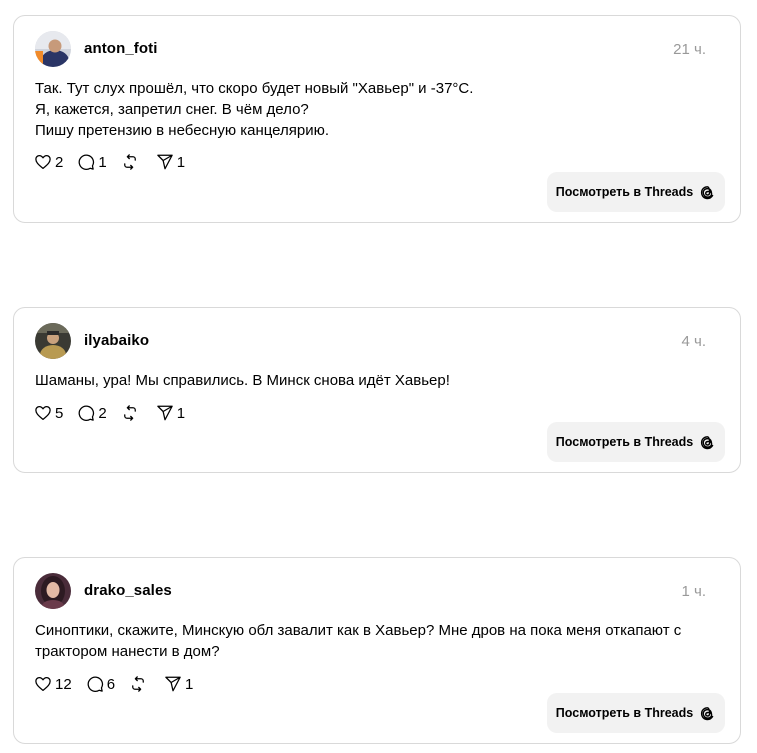  What do you see at coordinates (116, 413) in the screenshot?
I see `post-actions: 5 2 1` at bounding box center [116, 413].